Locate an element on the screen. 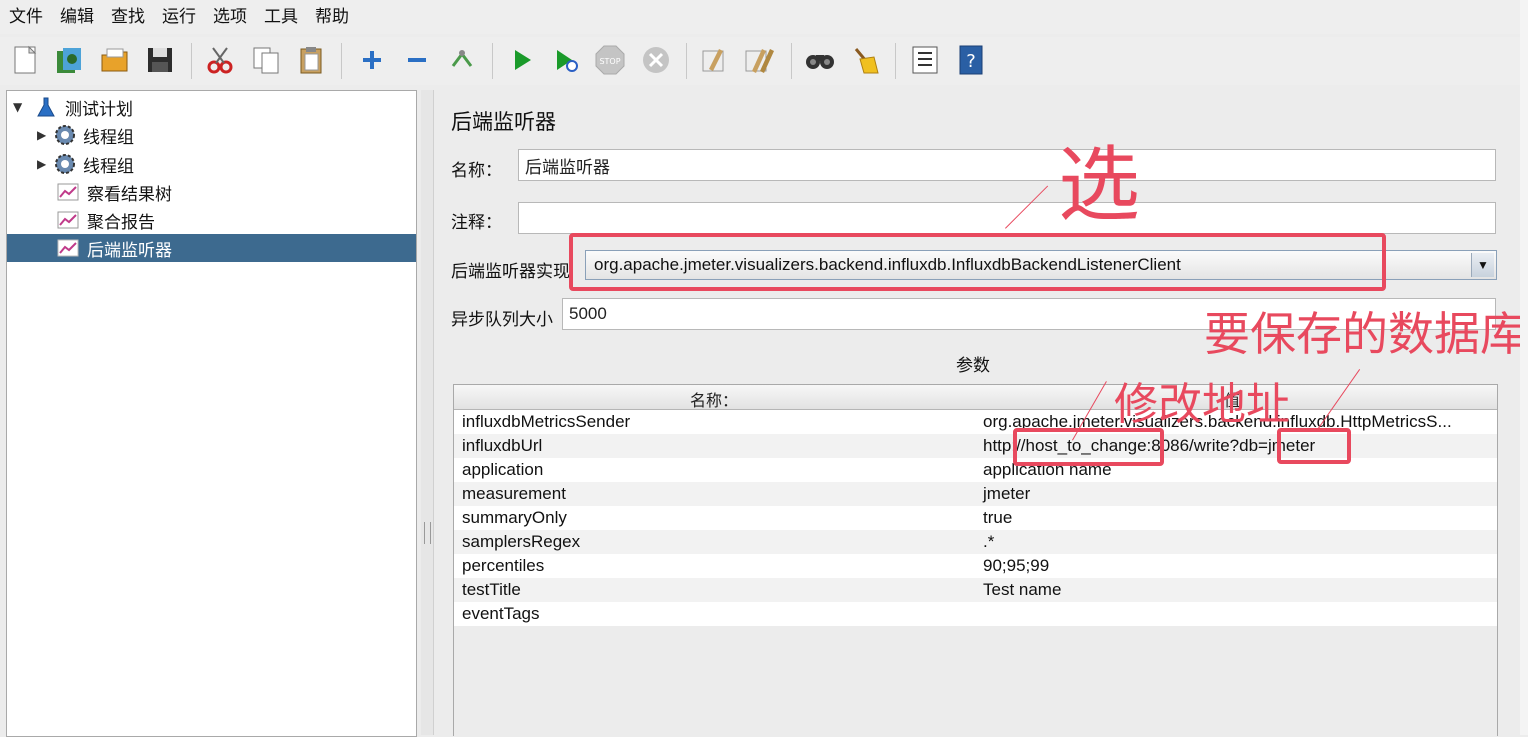 The image size is (1528, 737). tree-item-view-results-tree: 察看结果树 is located at coordinates (114, 192).